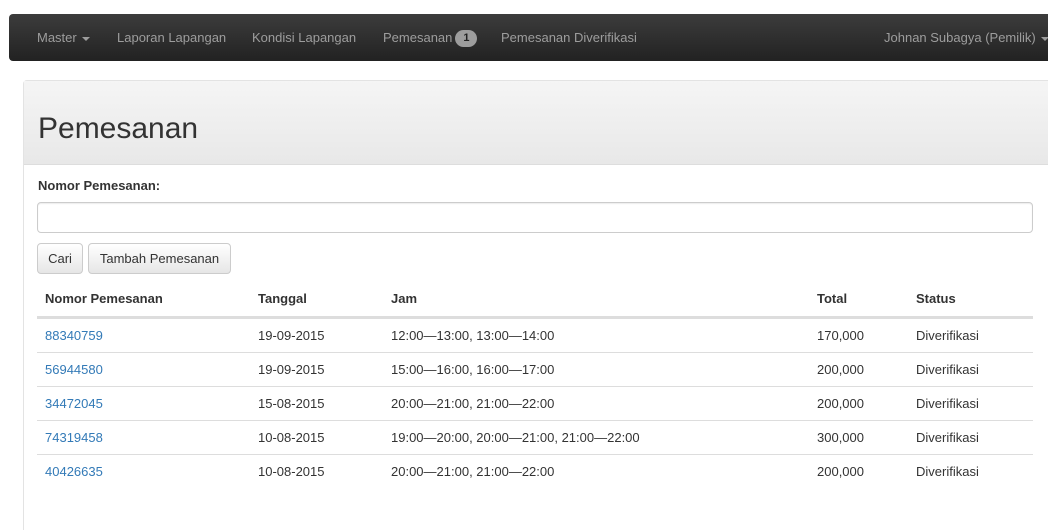 The image size is (1048, 530). I want to click on nav-user-label: Johnan Subagya (Pemilik), so click(960, 37).